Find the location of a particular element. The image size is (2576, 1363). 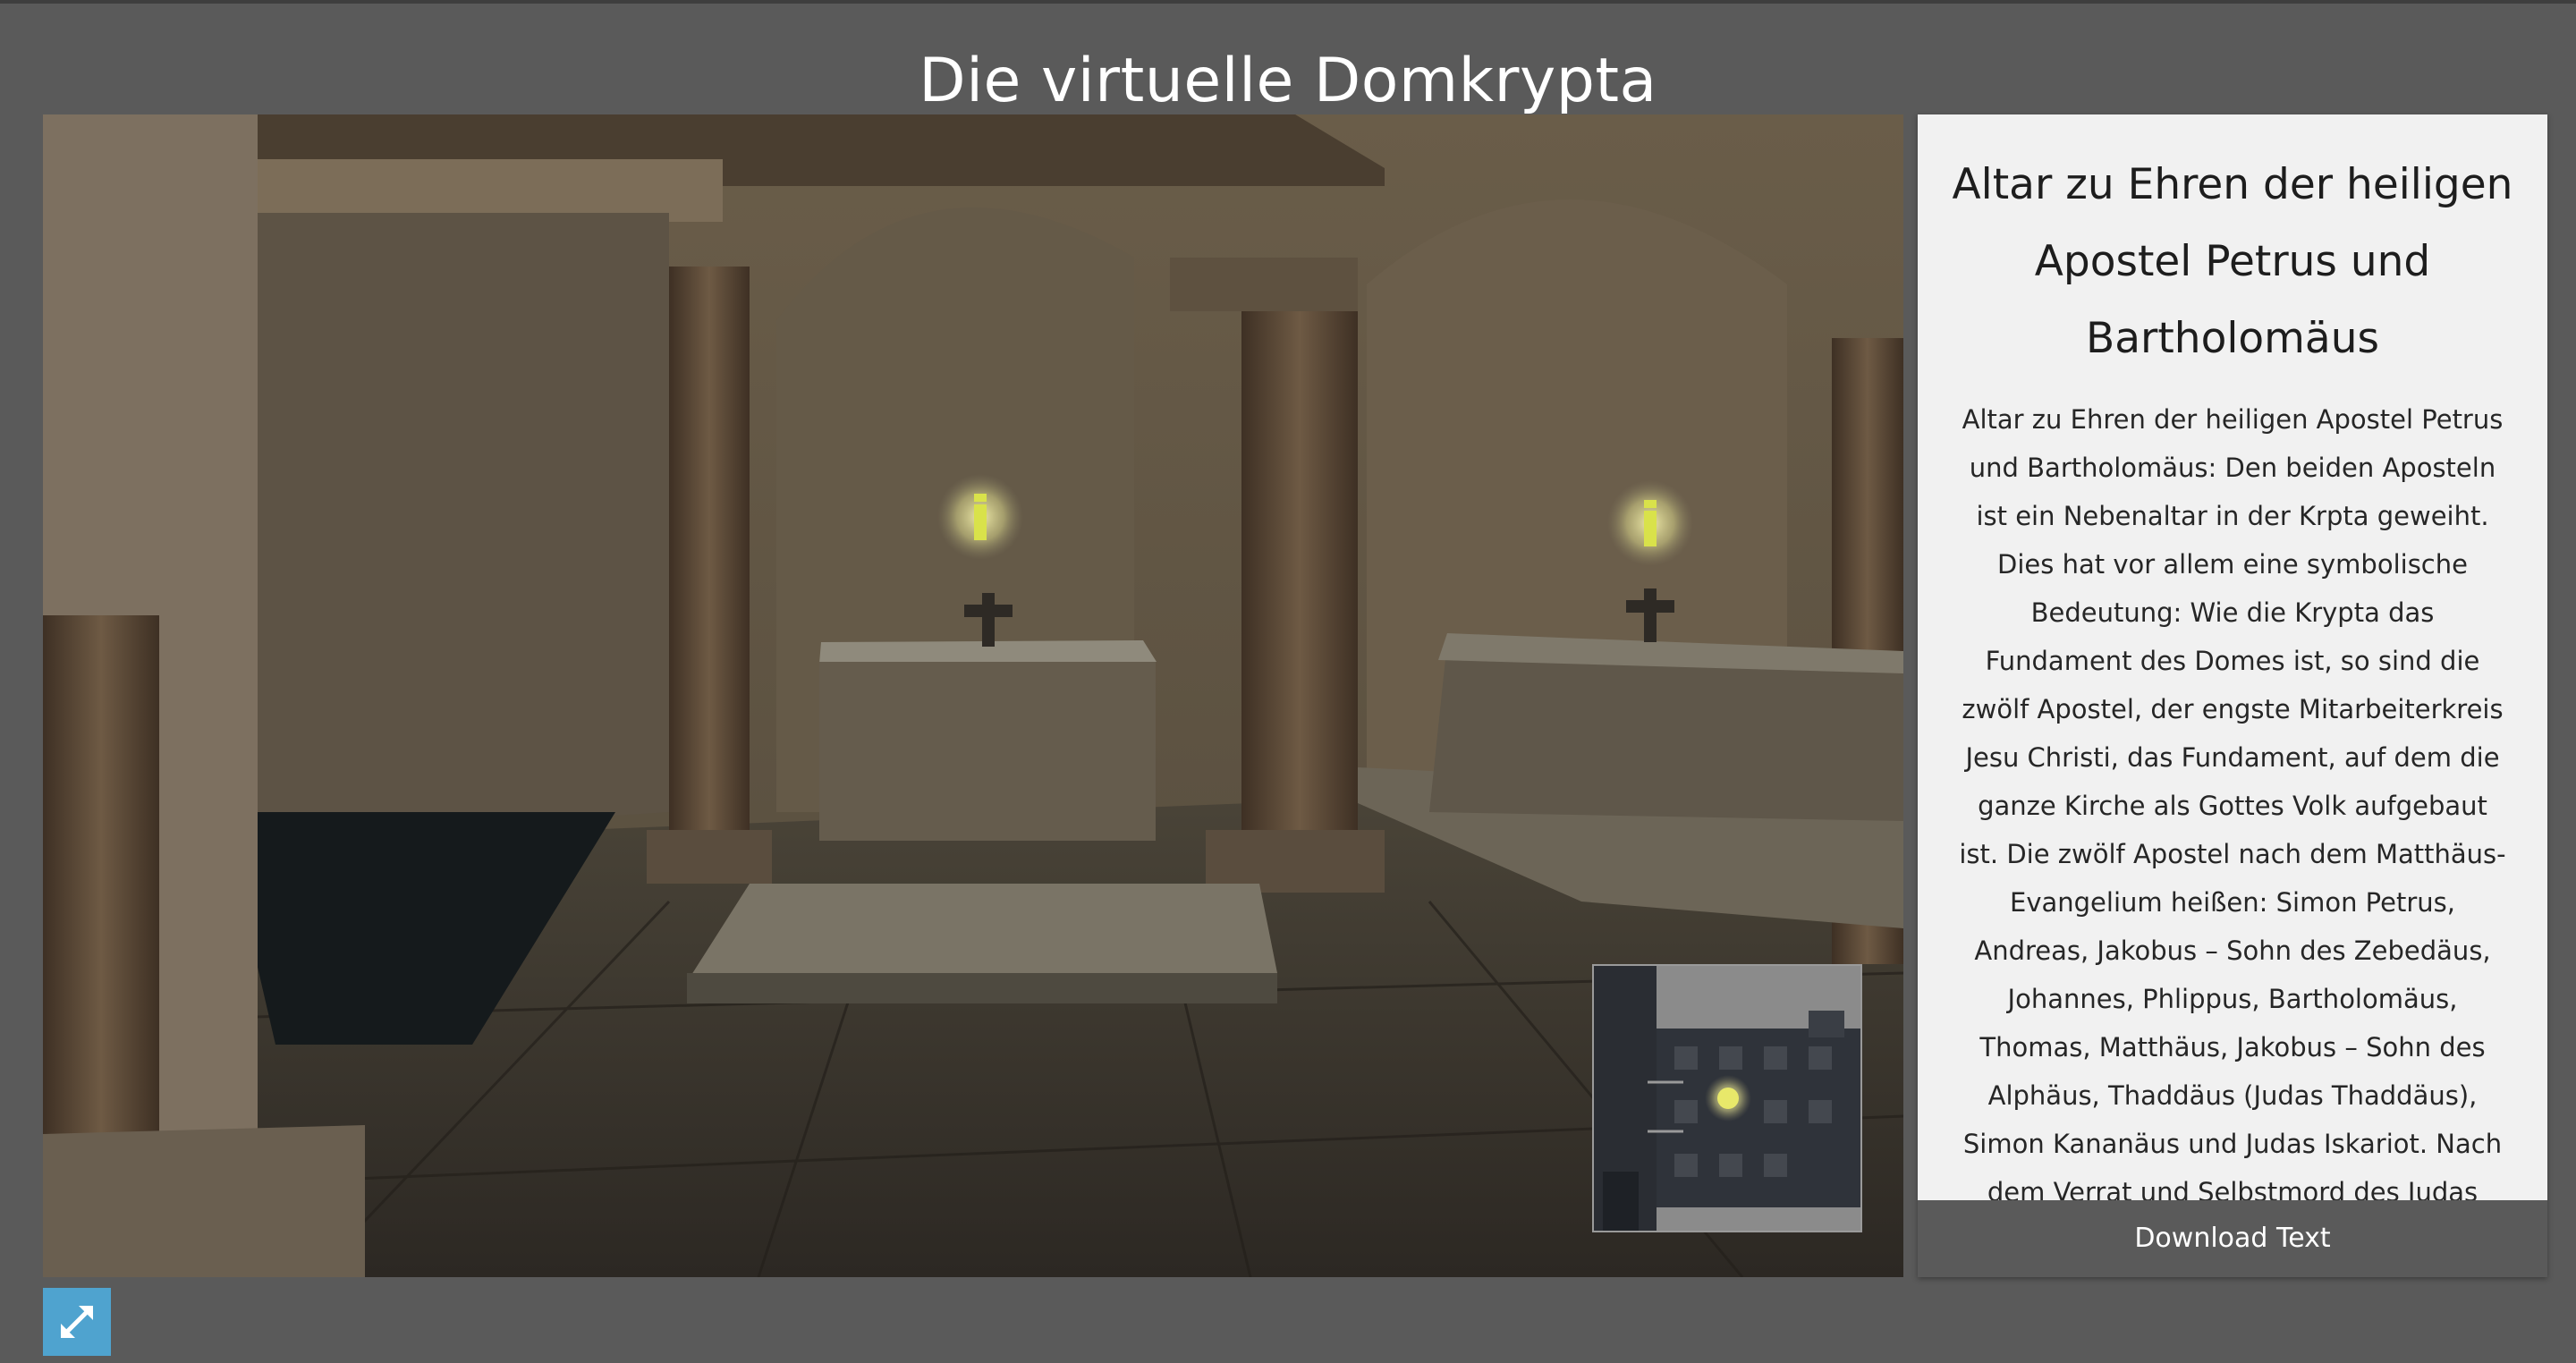

minimap is located at coordinates (1727, 1098).